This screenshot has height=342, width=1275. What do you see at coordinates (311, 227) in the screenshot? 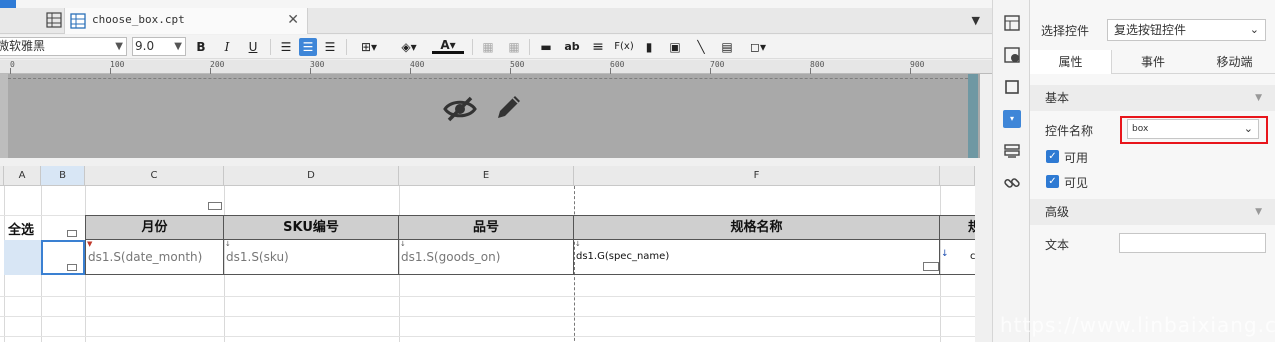
I see `header-sku: SKU编号` at bounding box center [311, 227].